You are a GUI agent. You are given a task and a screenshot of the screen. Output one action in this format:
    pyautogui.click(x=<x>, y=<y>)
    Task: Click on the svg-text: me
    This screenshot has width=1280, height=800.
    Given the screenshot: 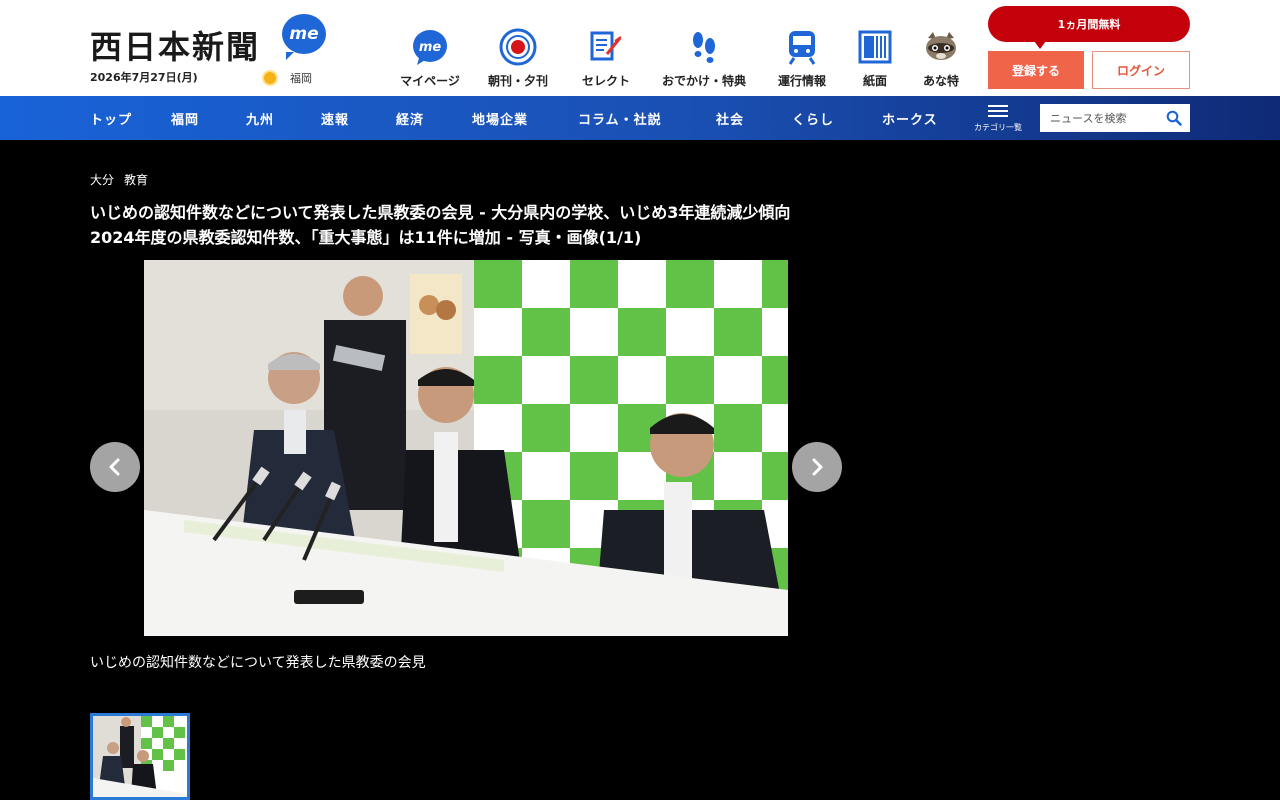 What is the action you would take?
    pyautogui.click(x=430, y=47)
    